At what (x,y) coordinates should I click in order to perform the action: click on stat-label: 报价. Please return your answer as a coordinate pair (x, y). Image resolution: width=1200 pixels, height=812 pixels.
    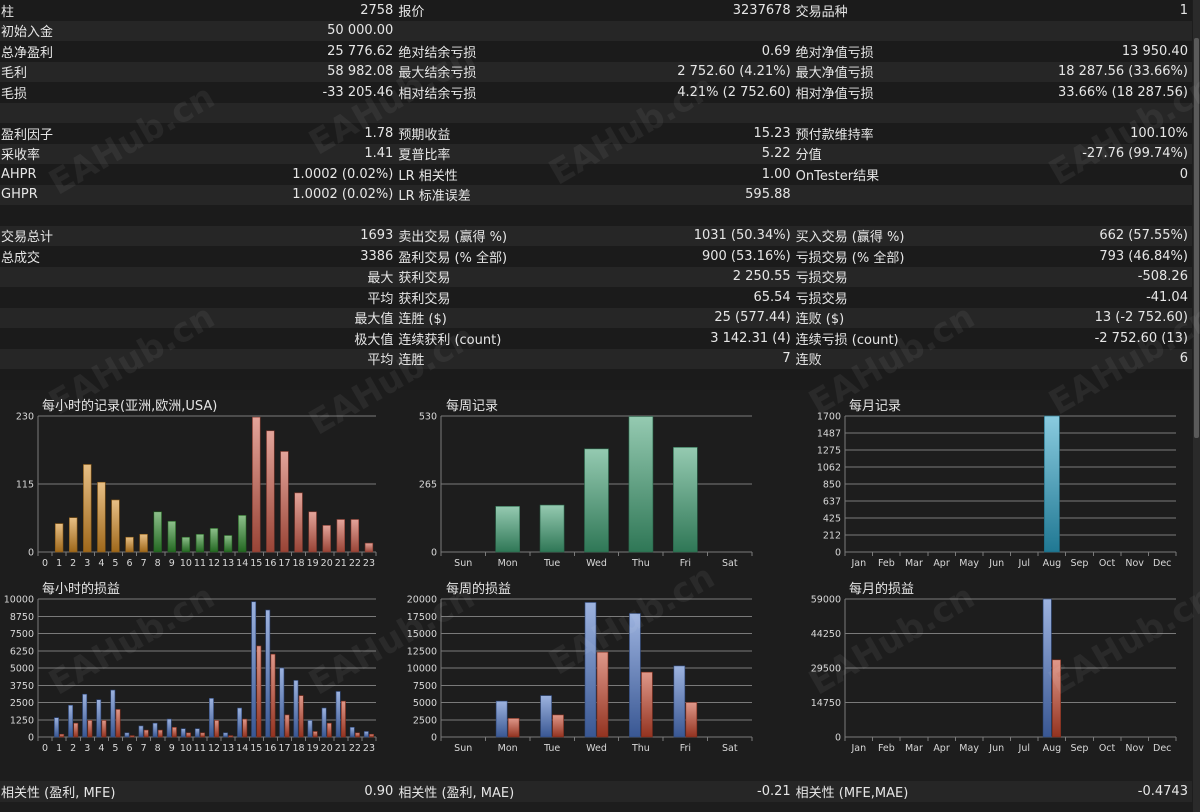
    Looking at the image, I should click on (411, 12).